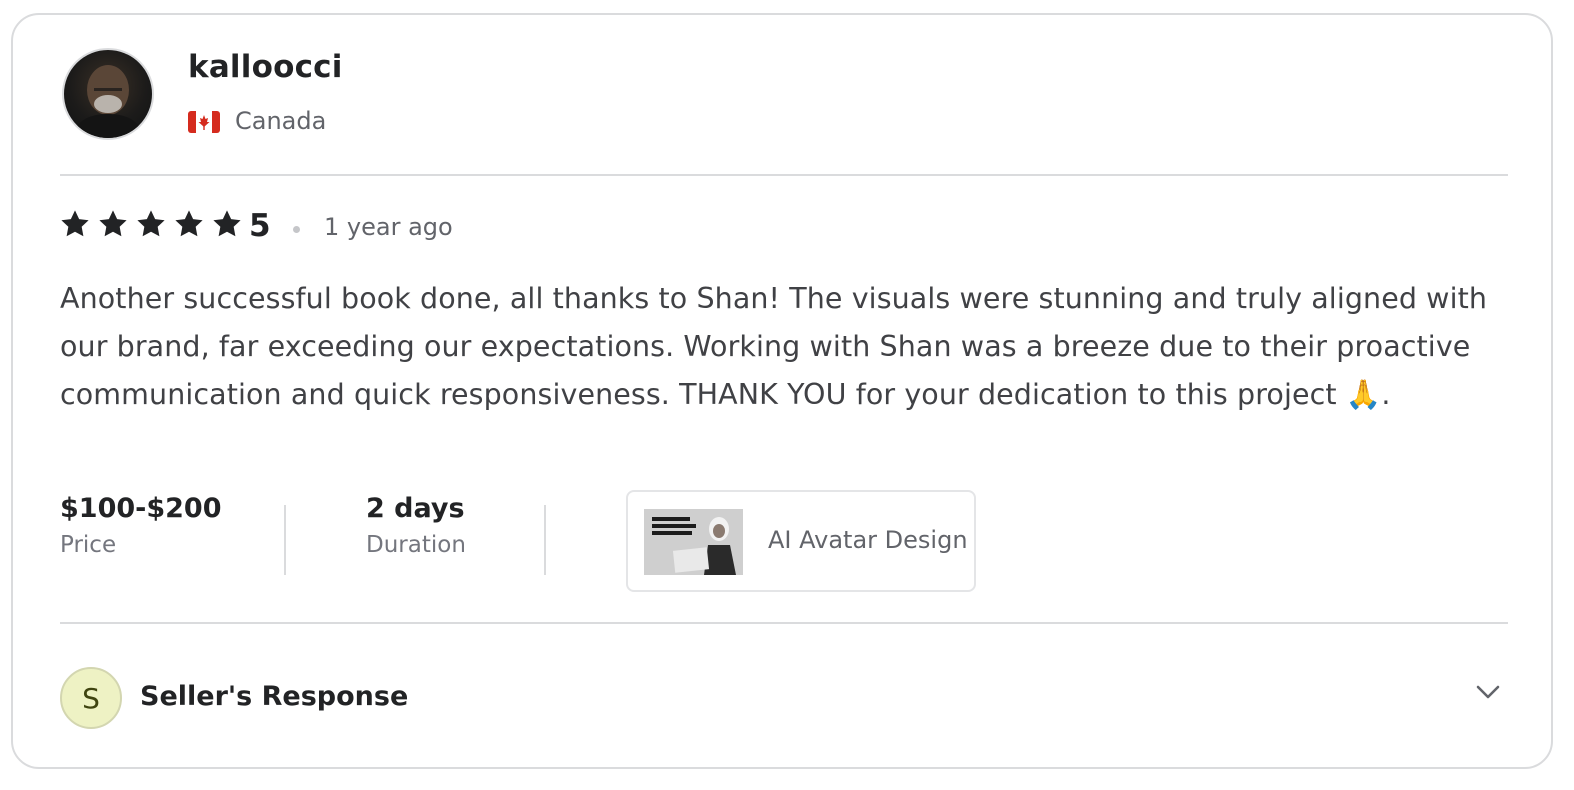  I want to click on gig-title: AI Avatar Design, so click(868, 540).